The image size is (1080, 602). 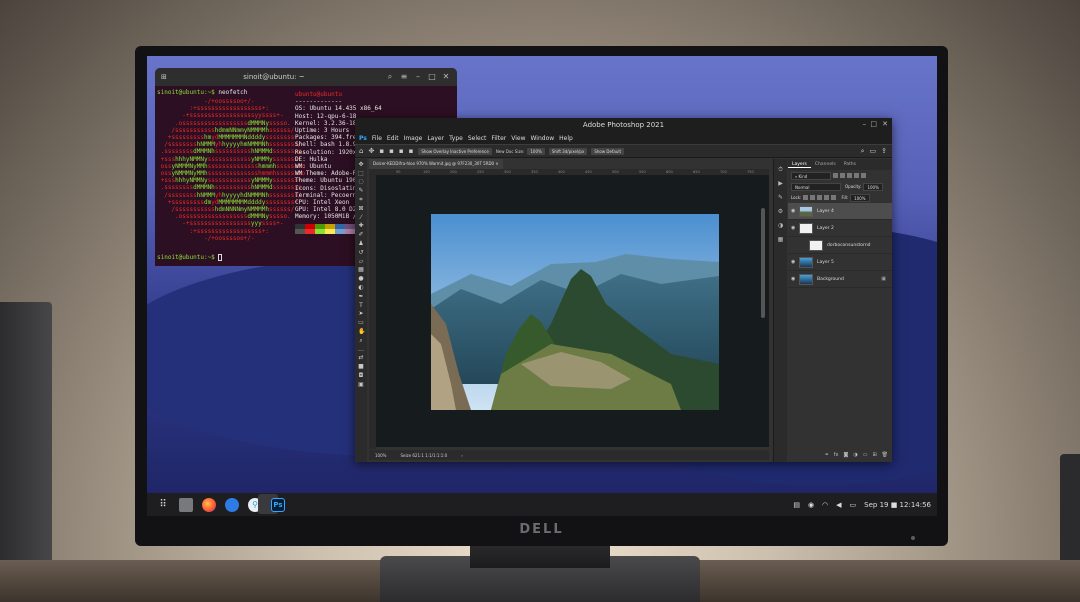 I want to click on settings-icon: ◉, so click(x=811, y=505).